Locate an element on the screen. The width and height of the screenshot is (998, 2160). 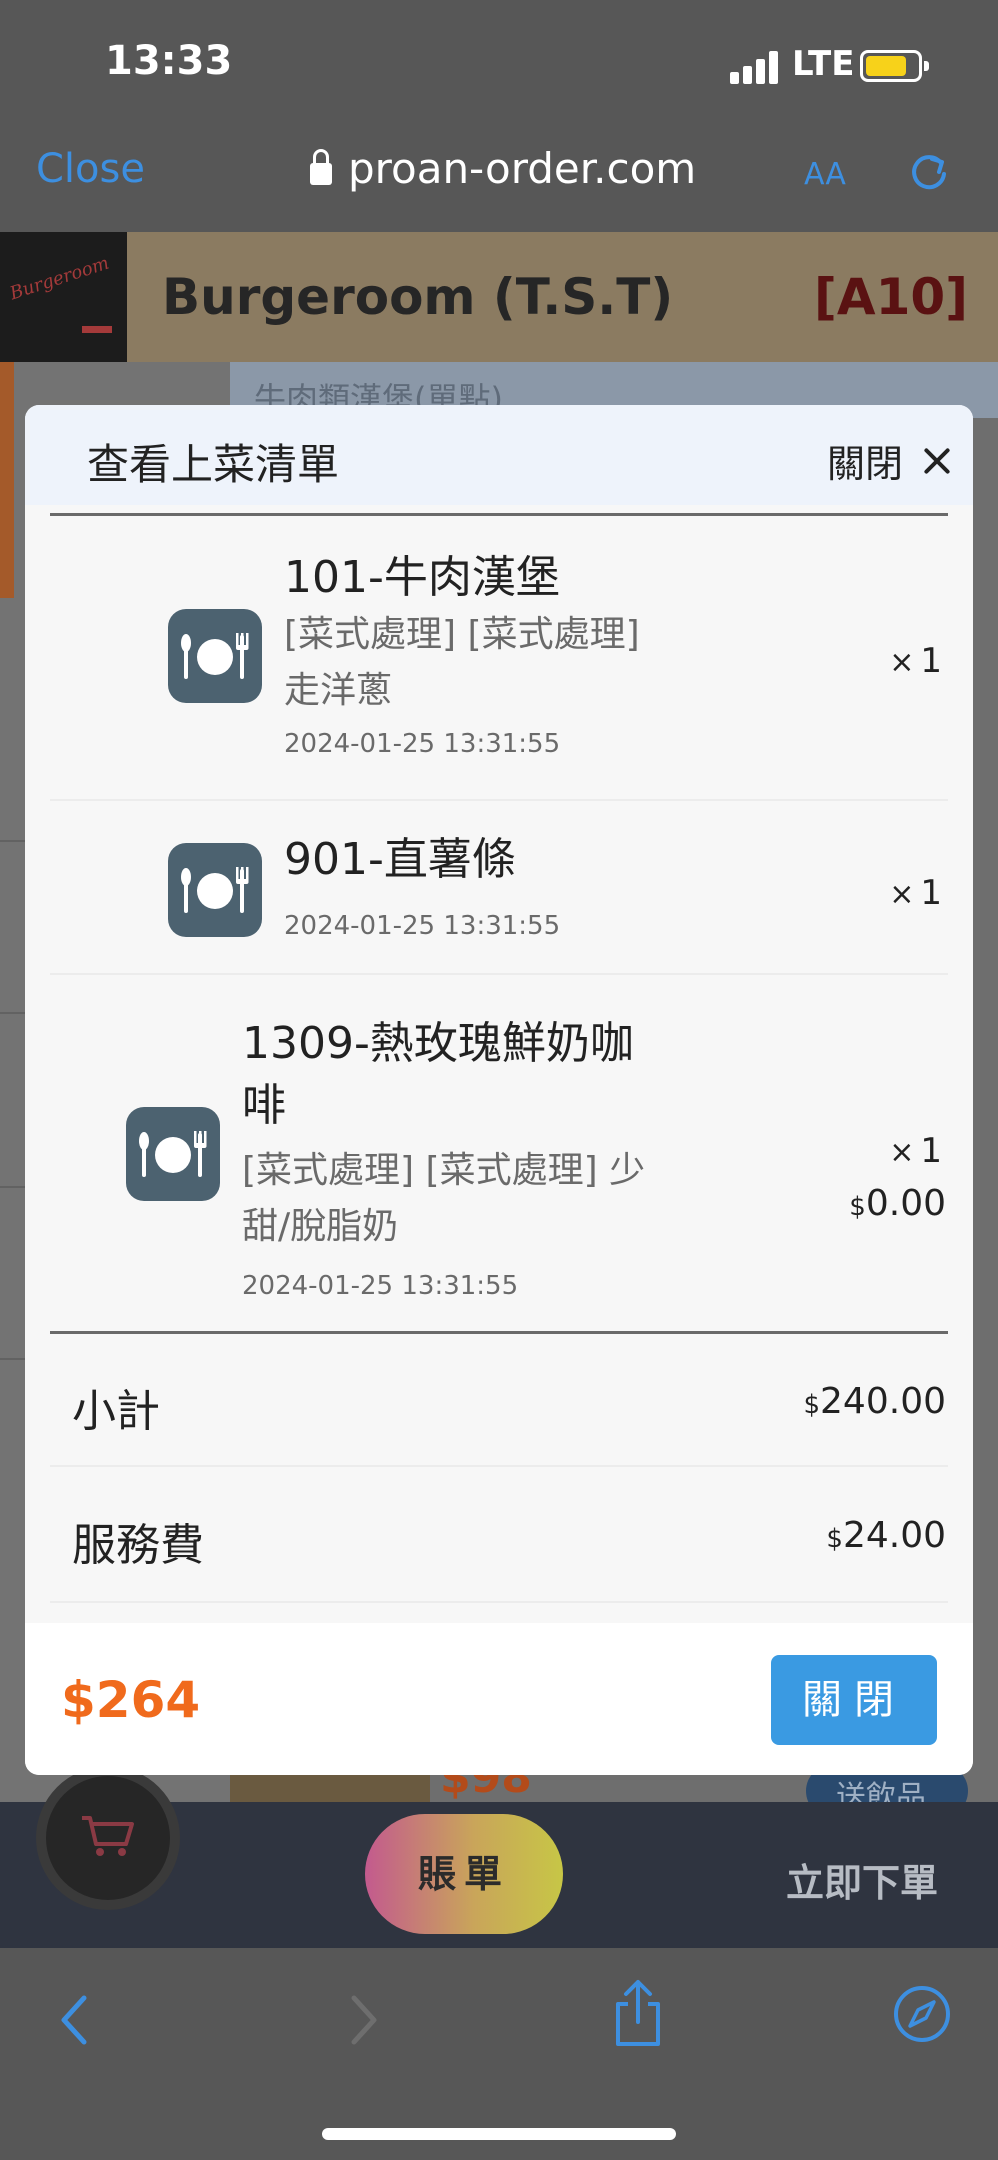
order-now-button: 立即下單 is located at coordinates (862, 1879).